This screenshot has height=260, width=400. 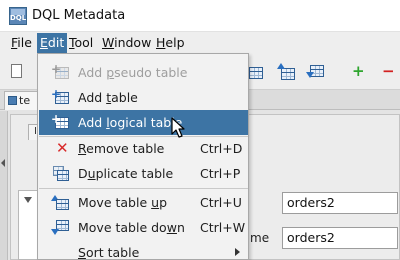 I want to click on collapse-arrow-icon, so click(x=3, y=163).